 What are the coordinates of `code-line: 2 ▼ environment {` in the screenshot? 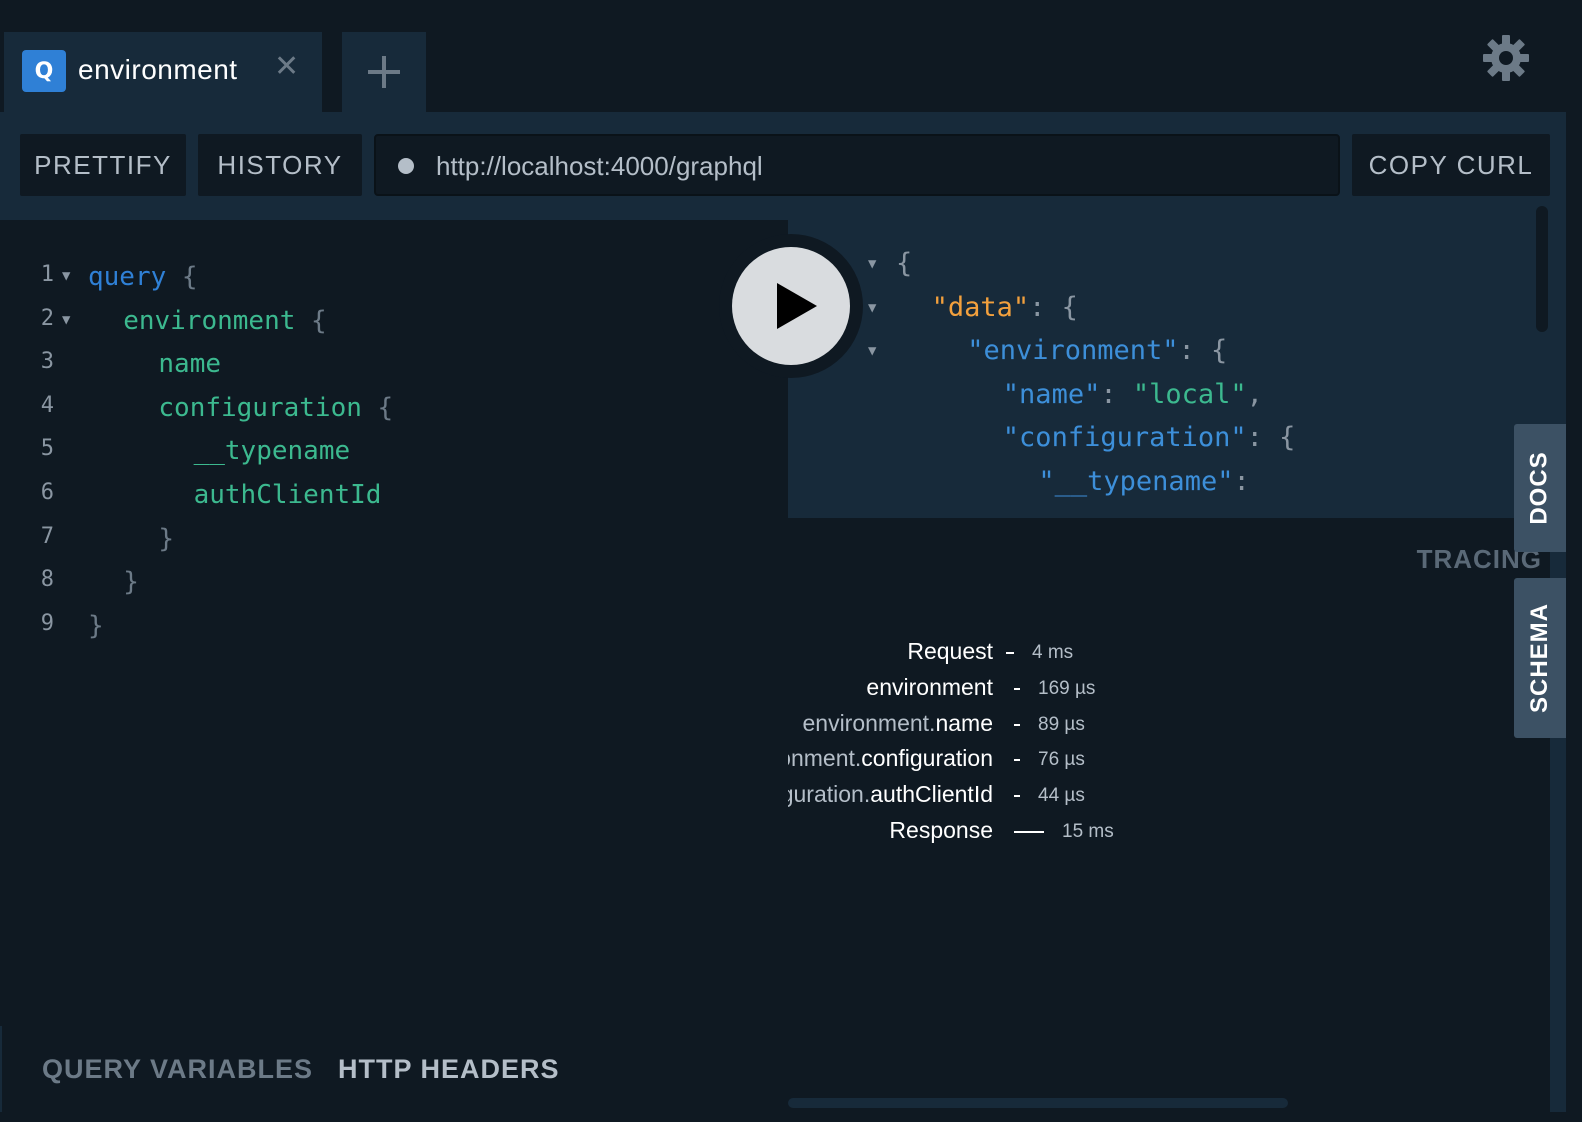 It's located at (392, 326).